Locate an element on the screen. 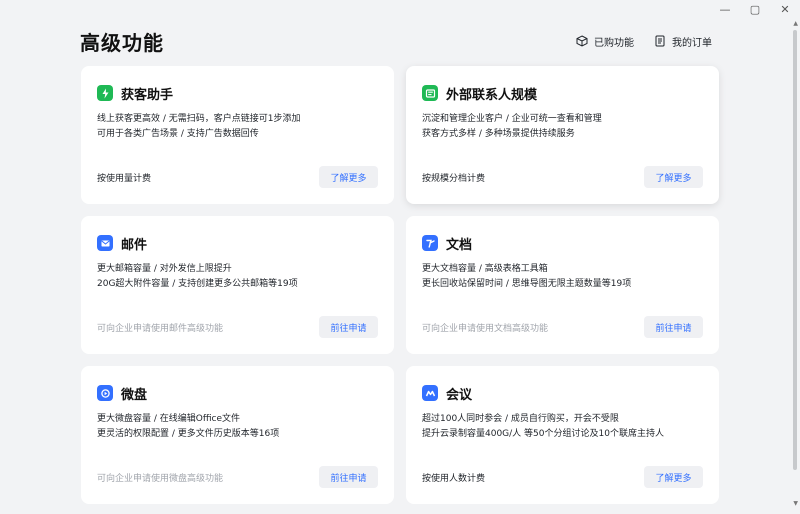 This screenshot has width=800, height=514. card-title: 微盘 is located at coordinates (134, 395).